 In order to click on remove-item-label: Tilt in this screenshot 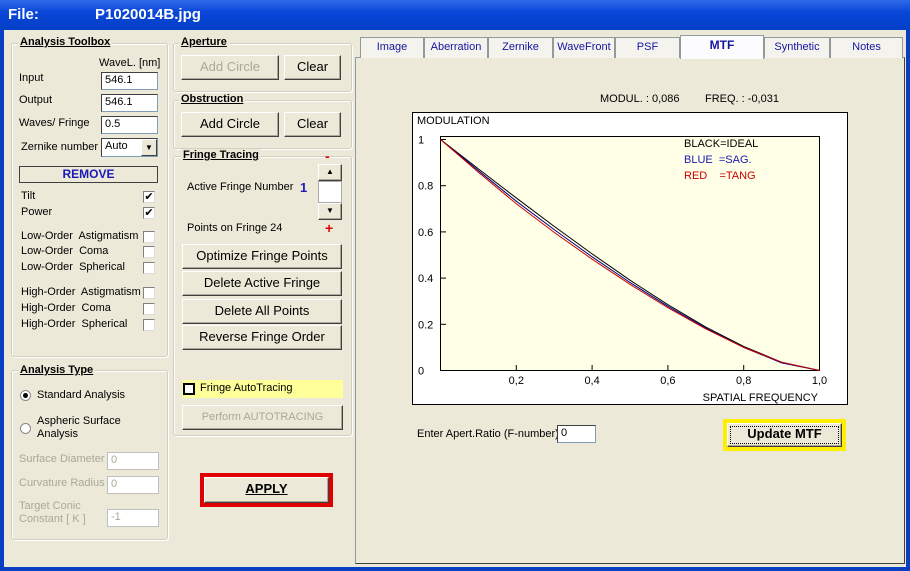, I will do `click(28, 196)`.